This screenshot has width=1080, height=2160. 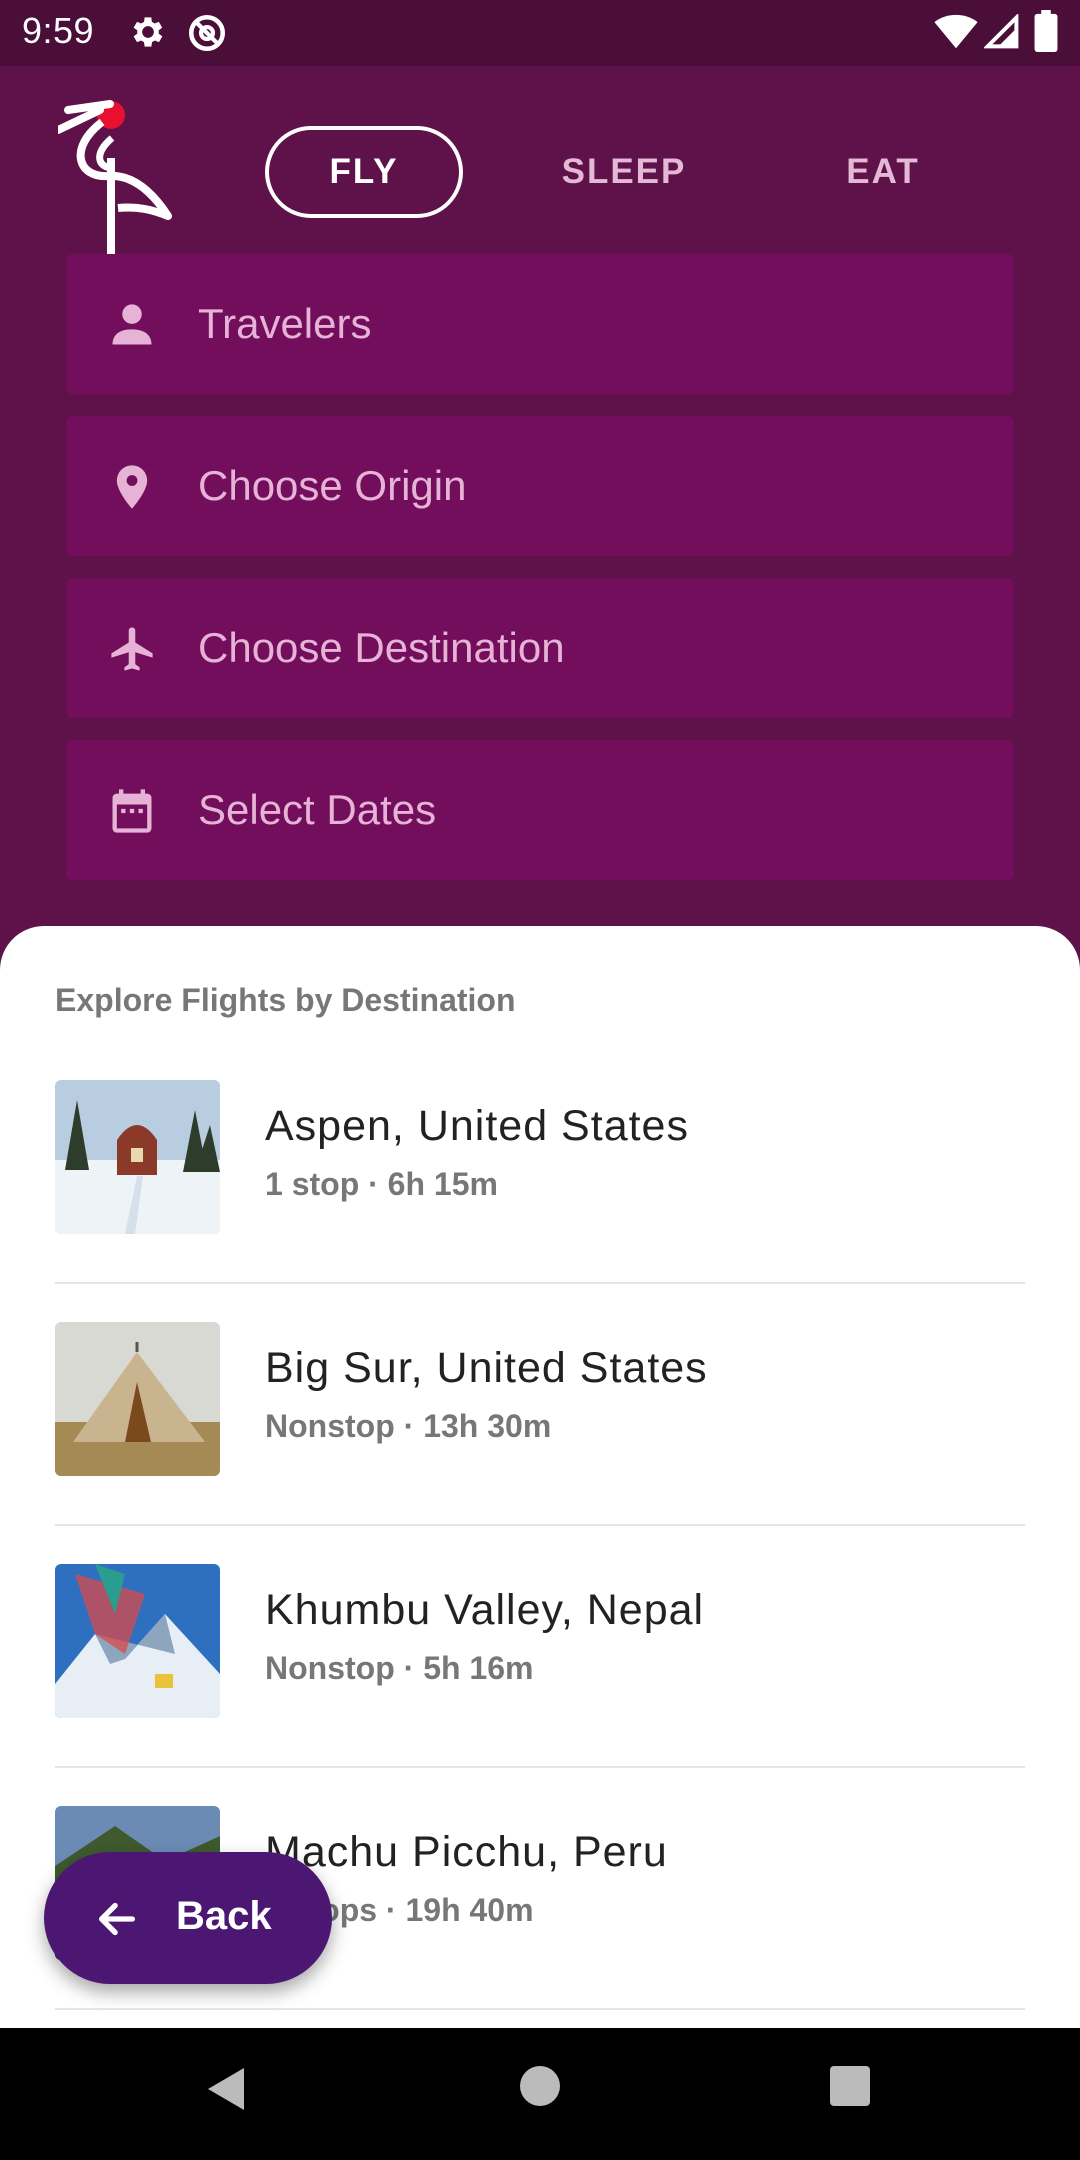 What do you see at coordinates (408, 1426) in the screenshot?
I see `destination-subtitle: Nonstop · 13h 30m` at bounding box center [408, 1426].